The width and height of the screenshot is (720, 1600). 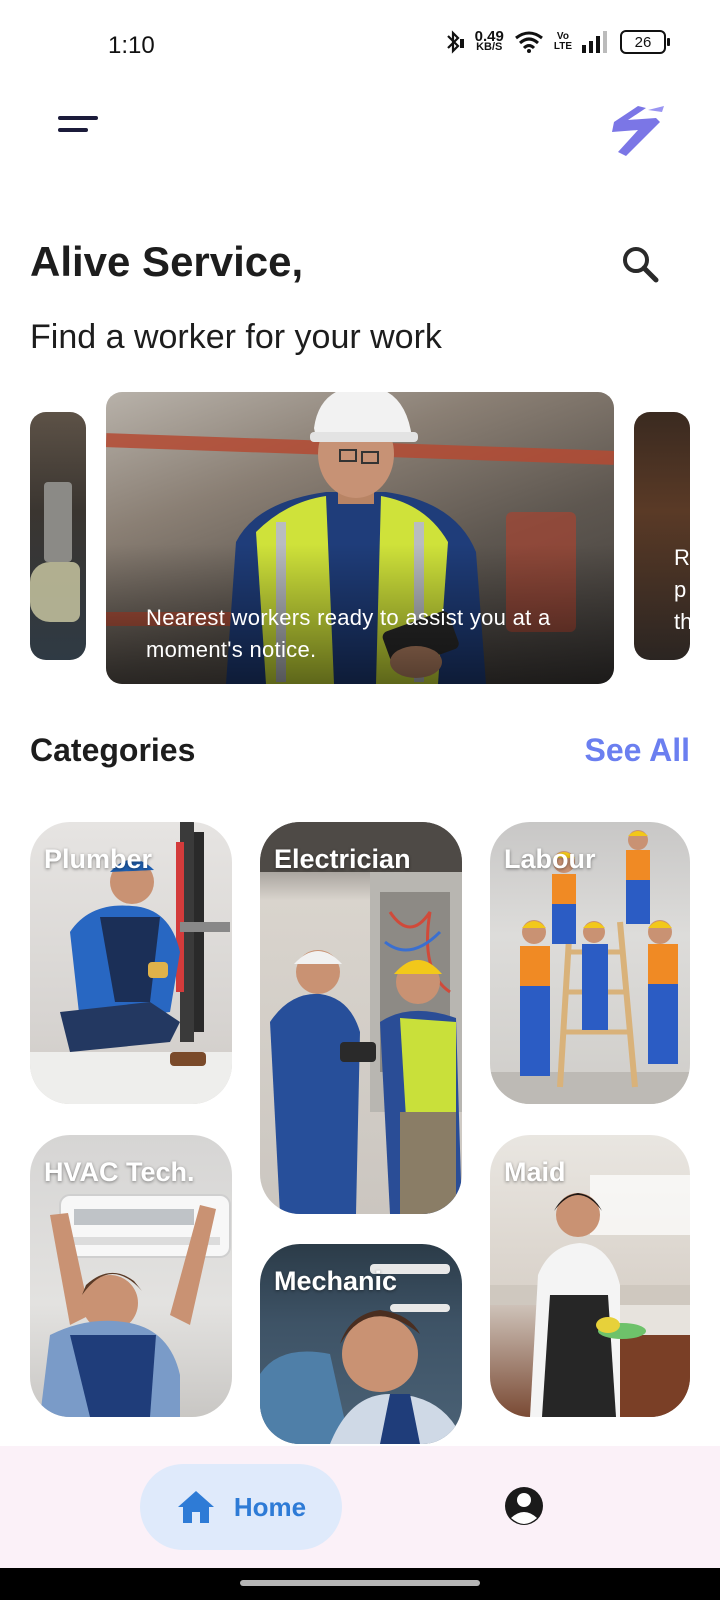 What do you see at coordinates (80, 128) in the screenshot?
I see `menu-icon` at bounding box center [80, 128].